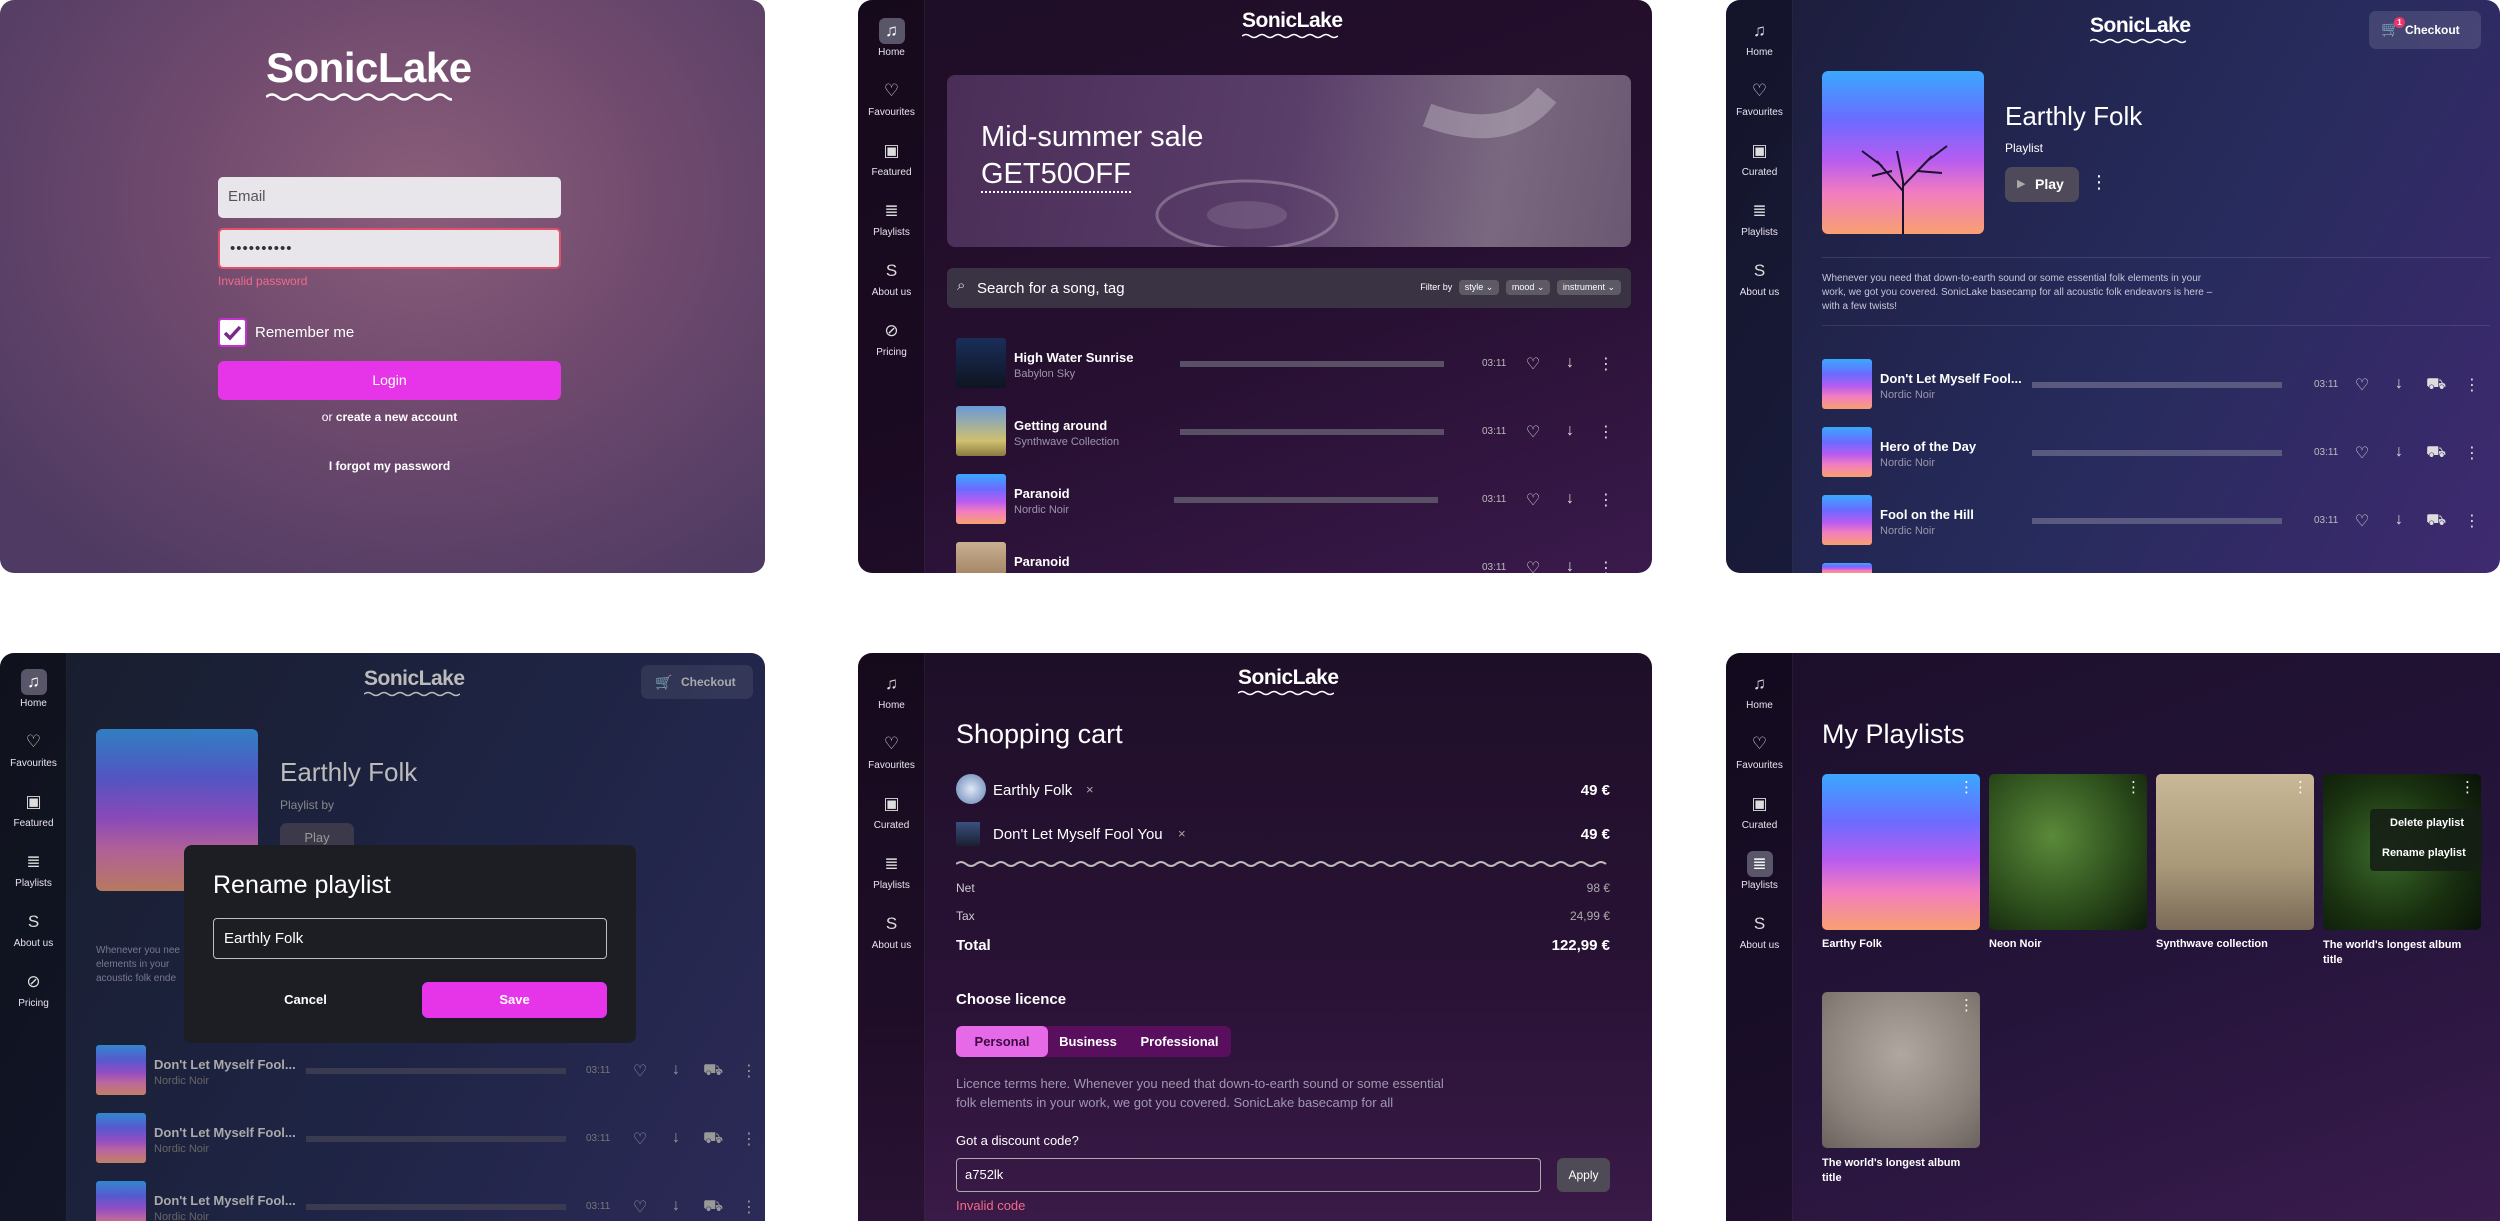 Image resolution: width=2500 pixels, height=1221 pixels. What do you see at coordinates (2427, 823) in the screenshot?
I see `delete-playlist-option: Delete playlist` at bounding box center [2427, 823].